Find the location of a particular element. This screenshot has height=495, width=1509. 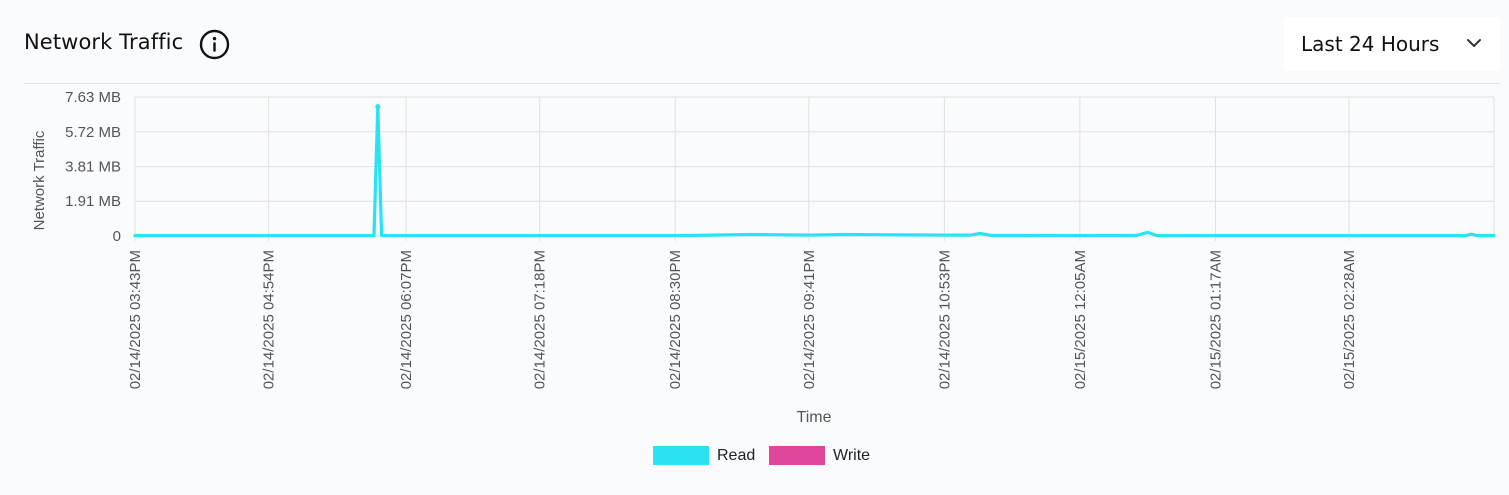

time-range-dropdown: Last 24 Hours is located at coordinates (1392, 44).